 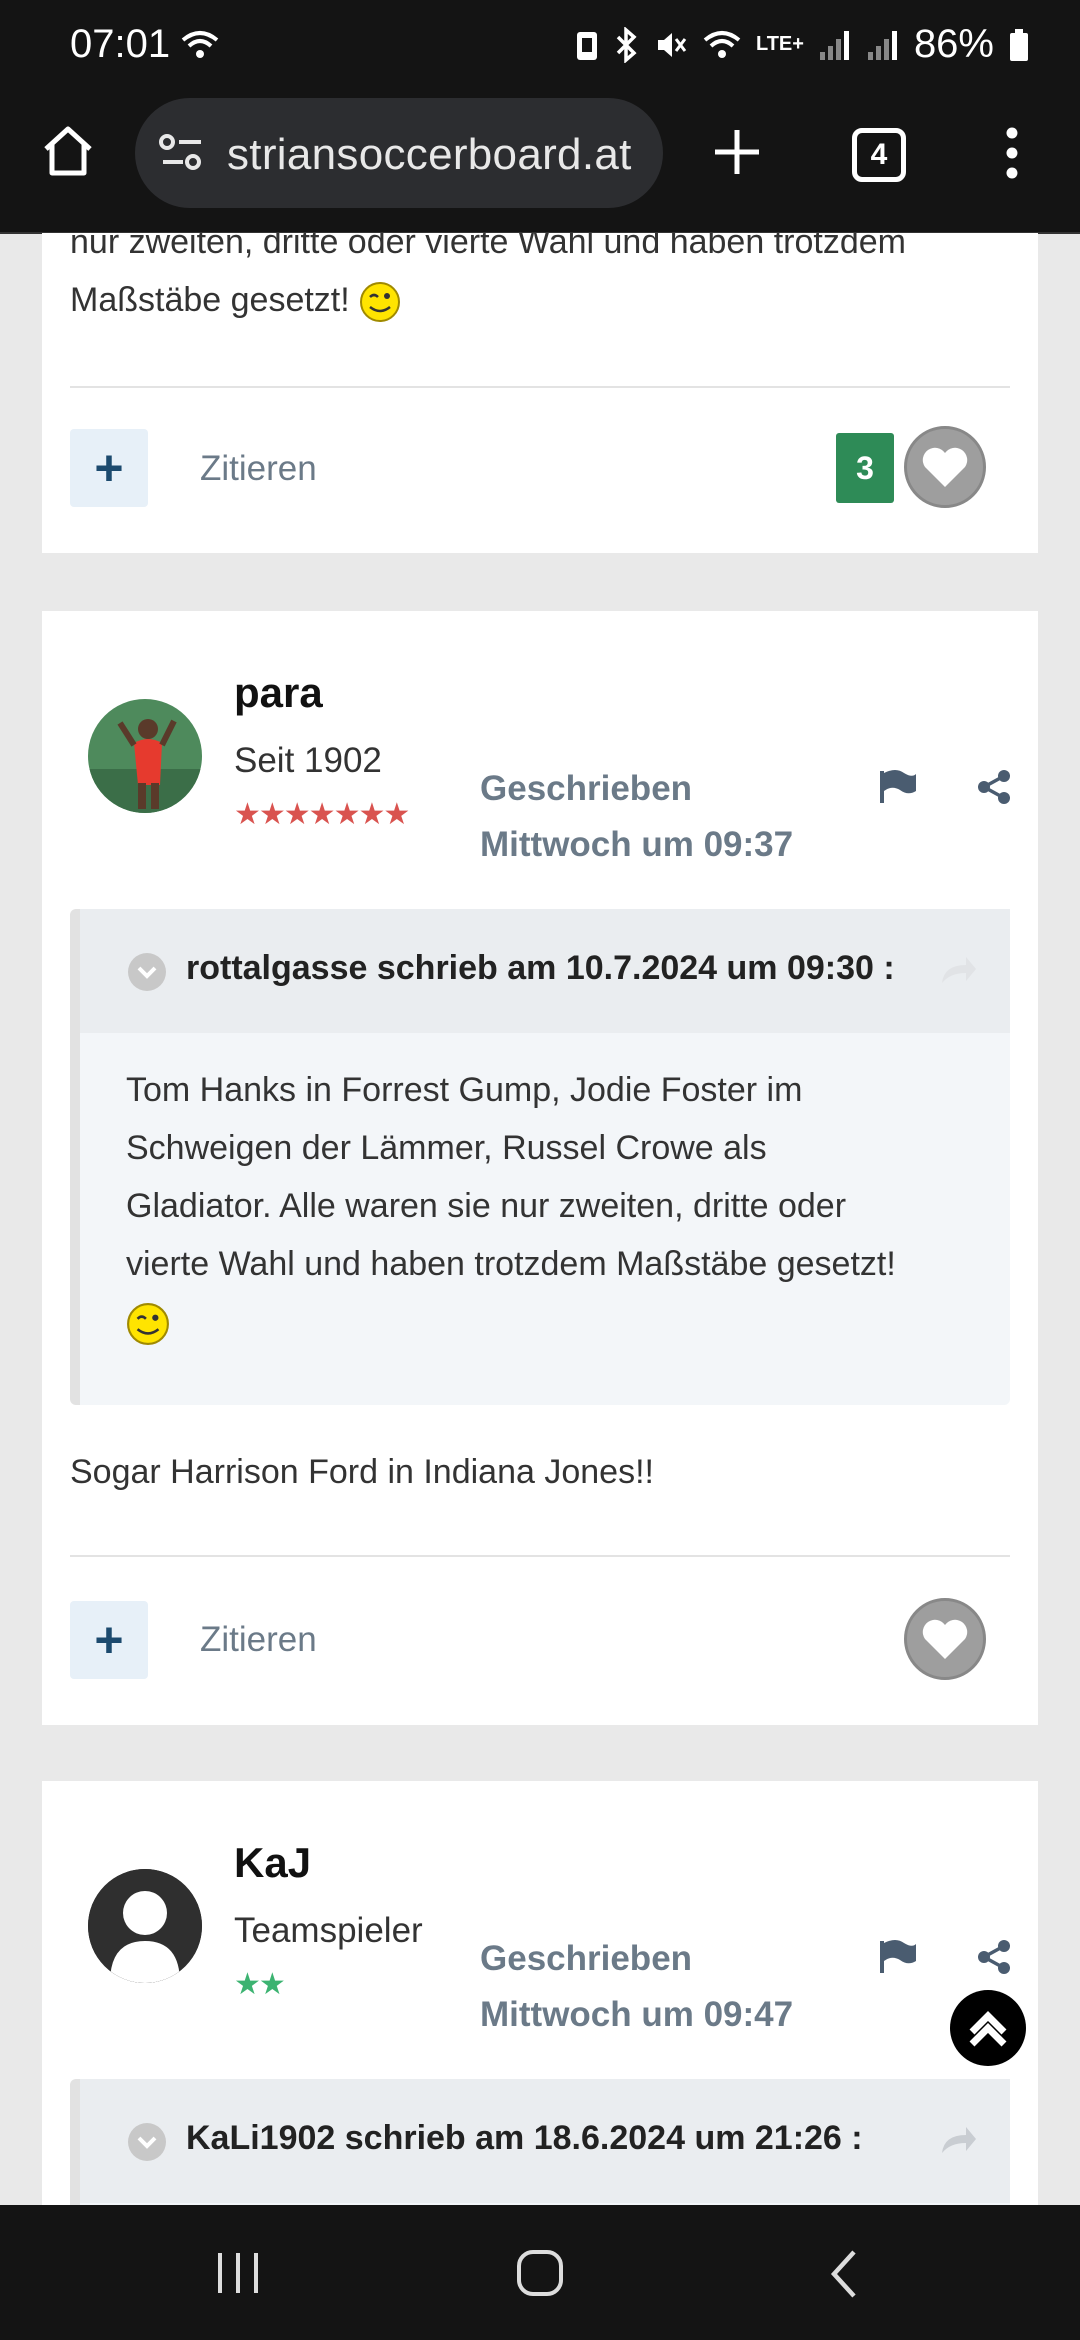 What do you see at coordinates (120, 44) in the screenshot?
I see `status-time: 07:01` at bounding box center [120, 44].